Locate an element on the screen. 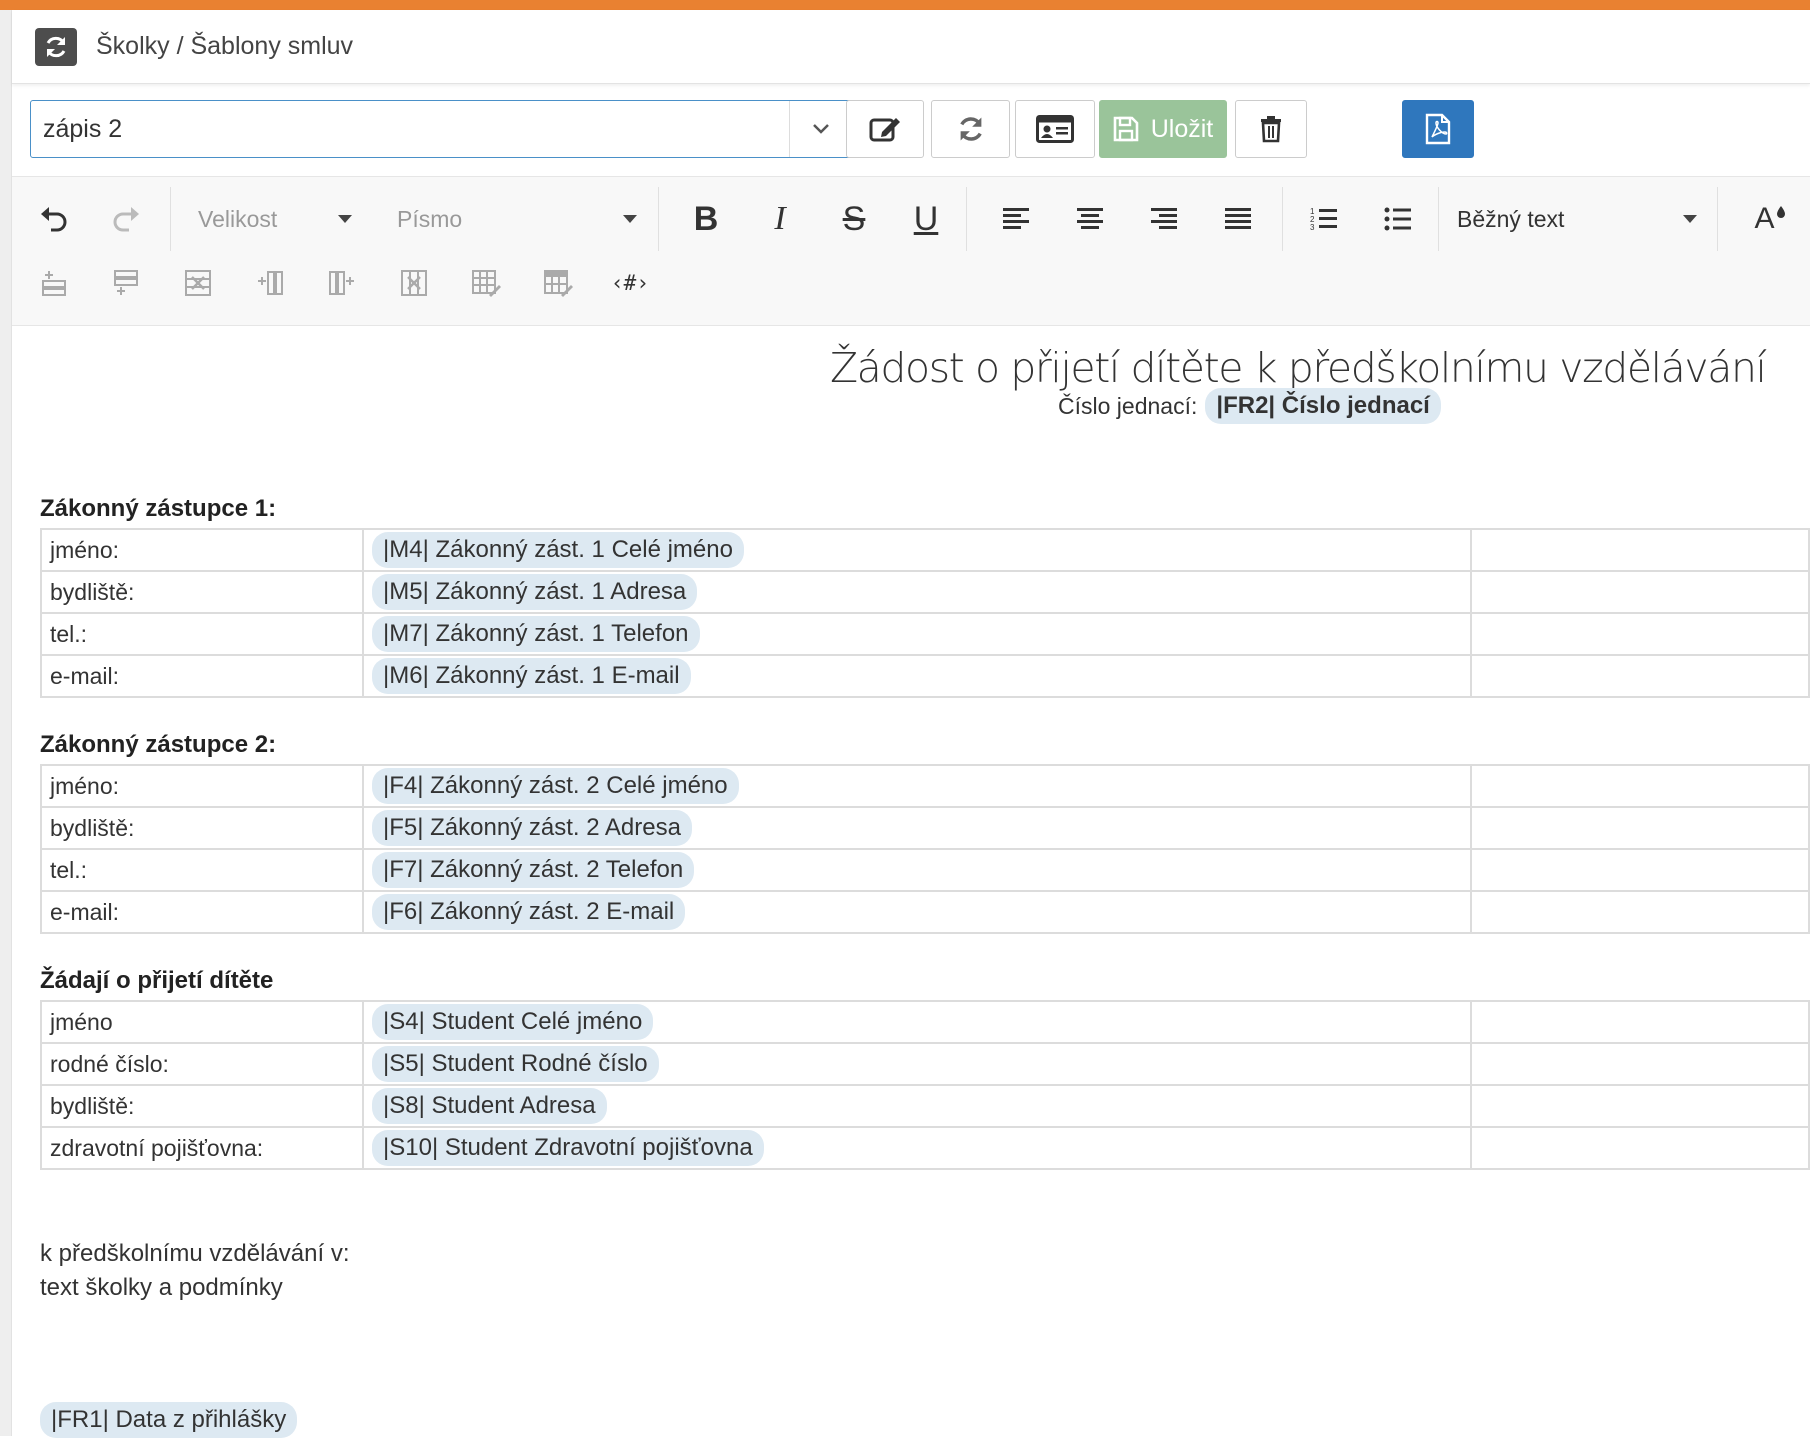  italic-button: I is located at coordinates (780, 219).